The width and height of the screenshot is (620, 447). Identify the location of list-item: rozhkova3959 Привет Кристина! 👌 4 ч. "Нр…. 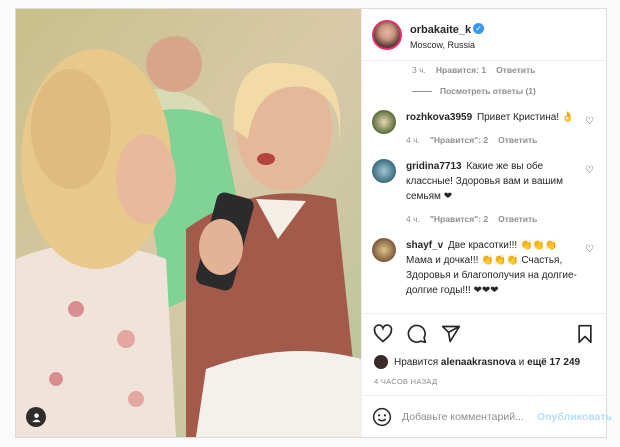
(484, 127).